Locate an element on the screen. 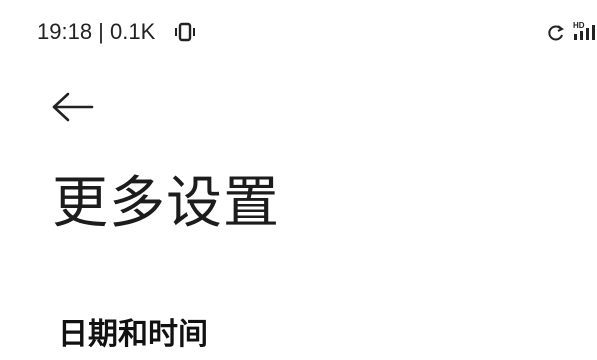 This screenshot has height=360, width=597. signal-hd-badge: HD is located at coordinates (579, 25).